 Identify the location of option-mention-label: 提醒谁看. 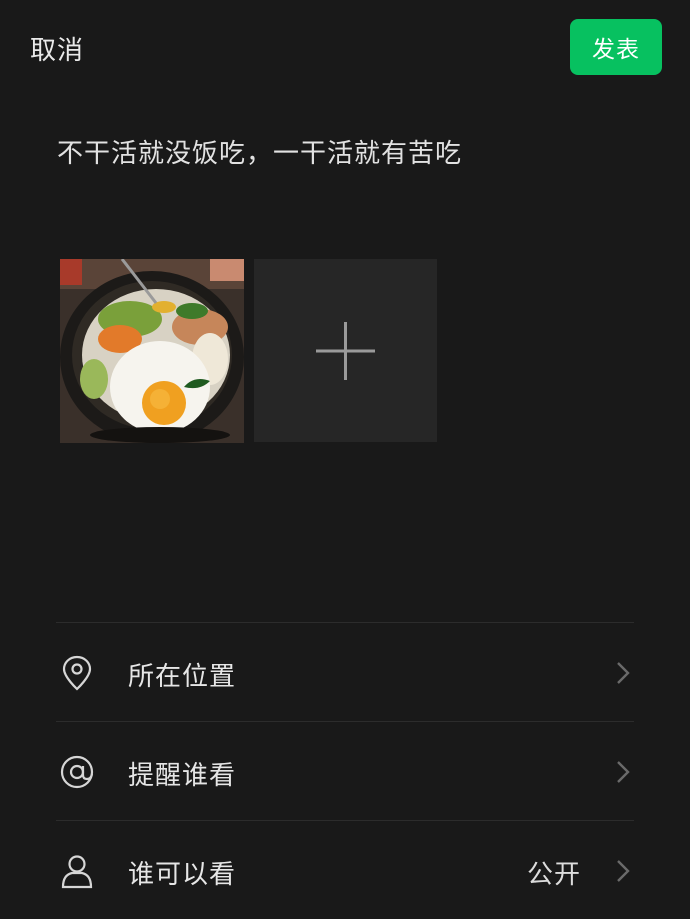
(182, 776).